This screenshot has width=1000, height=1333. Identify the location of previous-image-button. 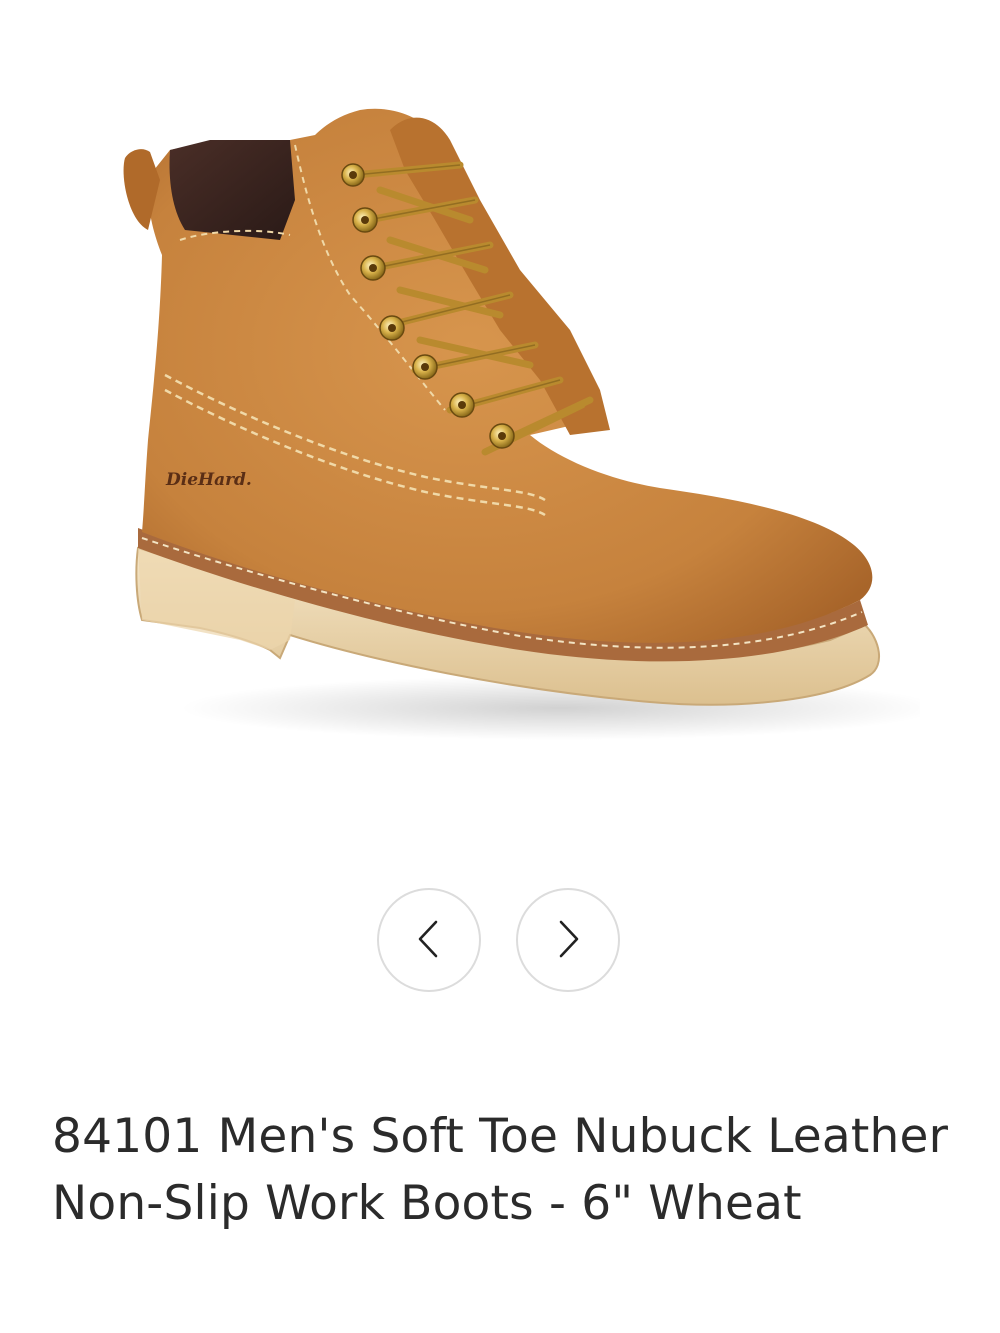
(429, 940).